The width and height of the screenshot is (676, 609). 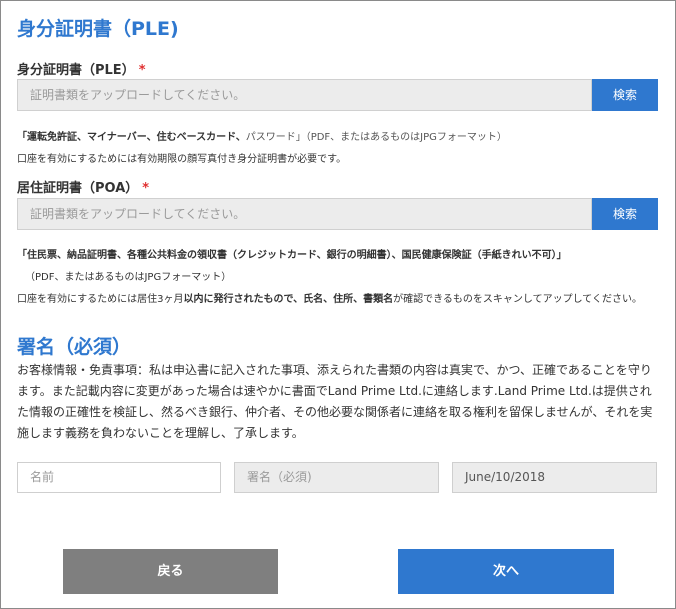 I want to click on ple-requirement-note: 口座を有効にするためには有効期限の顔写真付き身分証明書が必要です。, so click(x=182, y=159).